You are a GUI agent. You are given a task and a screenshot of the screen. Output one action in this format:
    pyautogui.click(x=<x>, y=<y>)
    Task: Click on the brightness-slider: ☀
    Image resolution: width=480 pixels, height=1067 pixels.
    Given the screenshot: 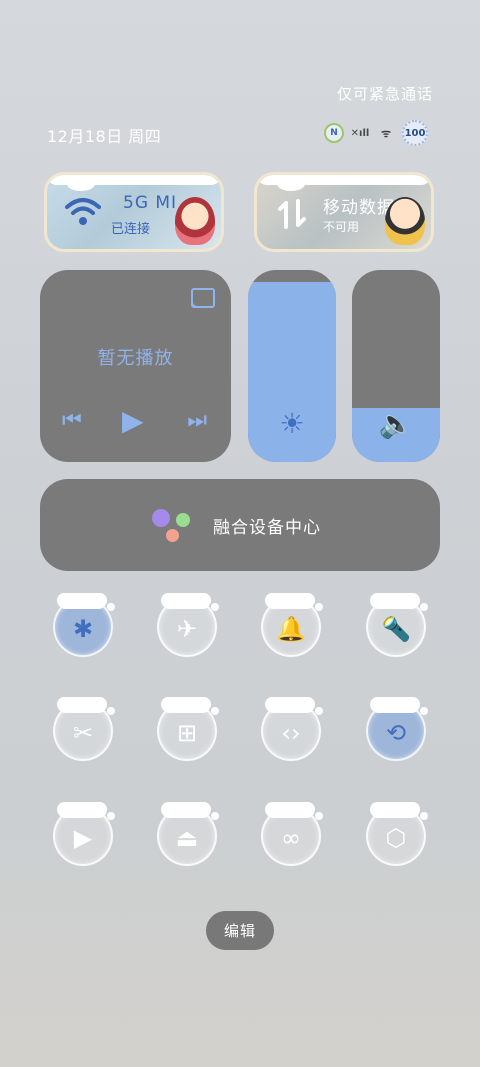 What is the action you would take?
    pyautogui.click(x=292, y=366)
    